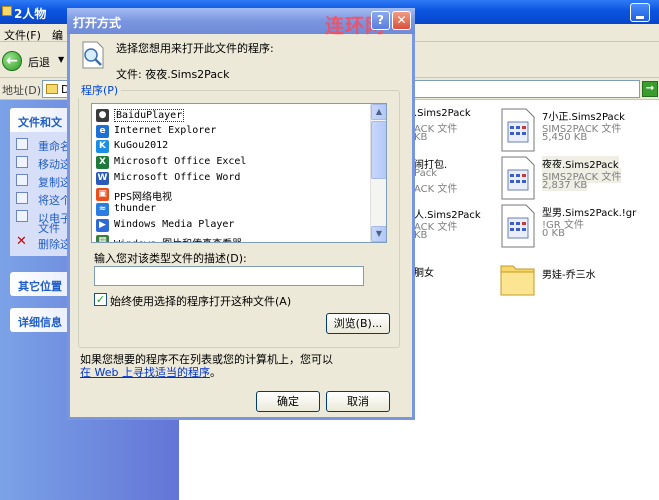 Image resolution: width=659 pixels, height=500 pixels. Describe the element at coordinates (401, 20) in the screenshot. I see `close-button: ✕` at that location.